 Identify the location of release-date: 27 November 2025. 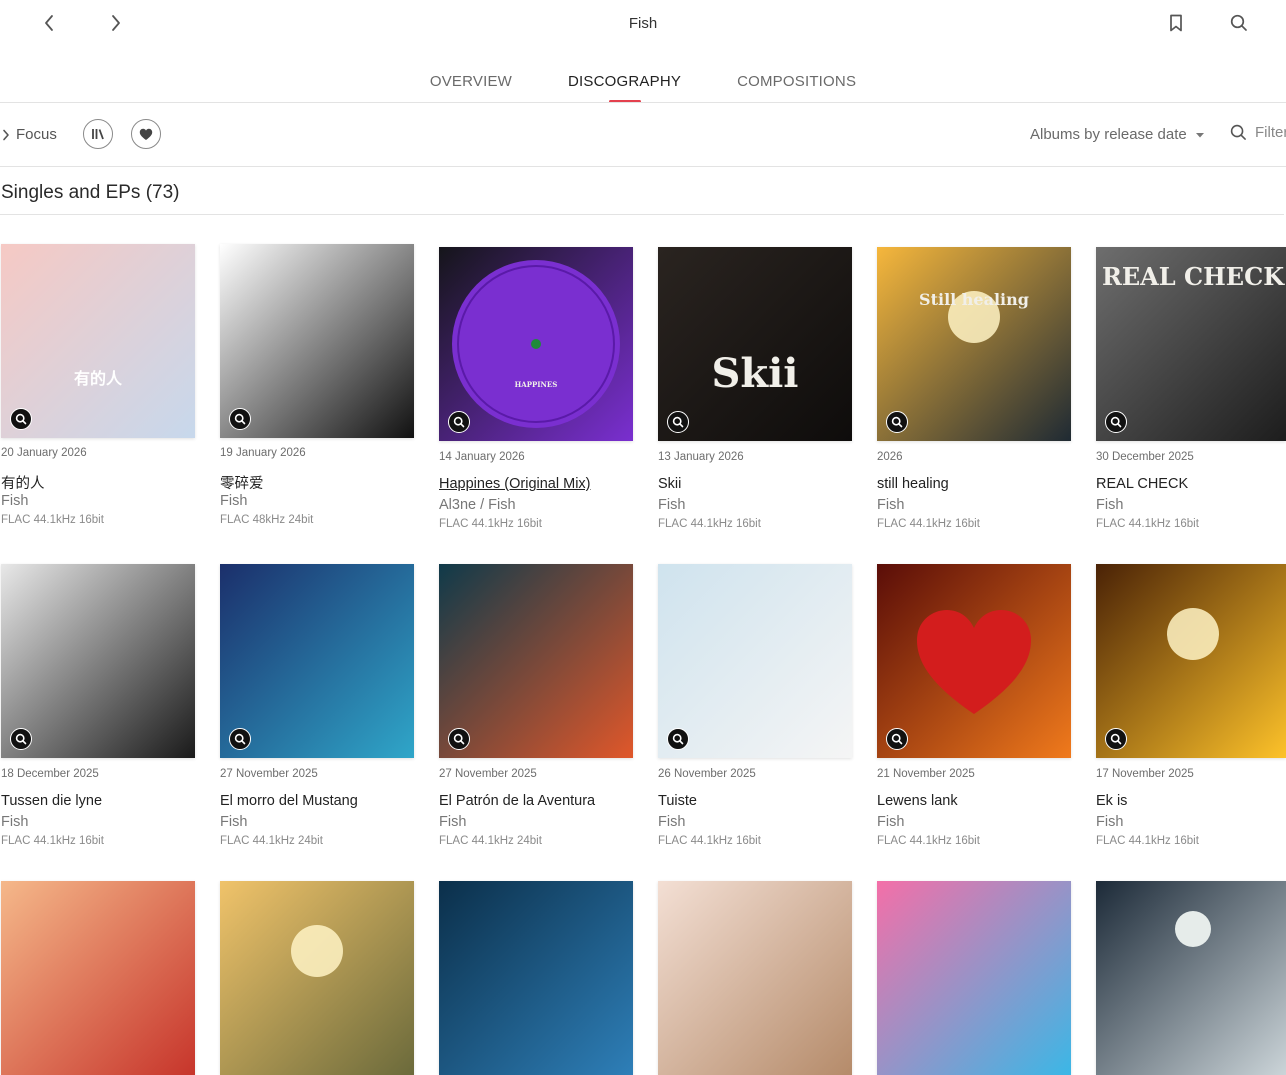
(269, 774).